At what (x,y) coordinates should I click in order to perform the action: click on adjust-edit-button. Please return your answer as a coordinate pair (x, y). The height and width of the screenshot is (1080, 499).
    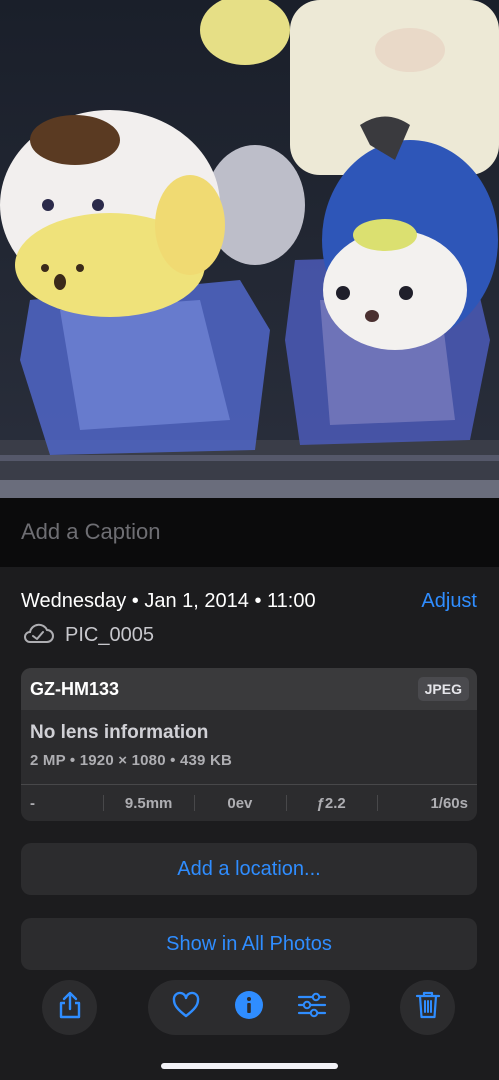
    Looking at the image, I should click on (312, 1007).